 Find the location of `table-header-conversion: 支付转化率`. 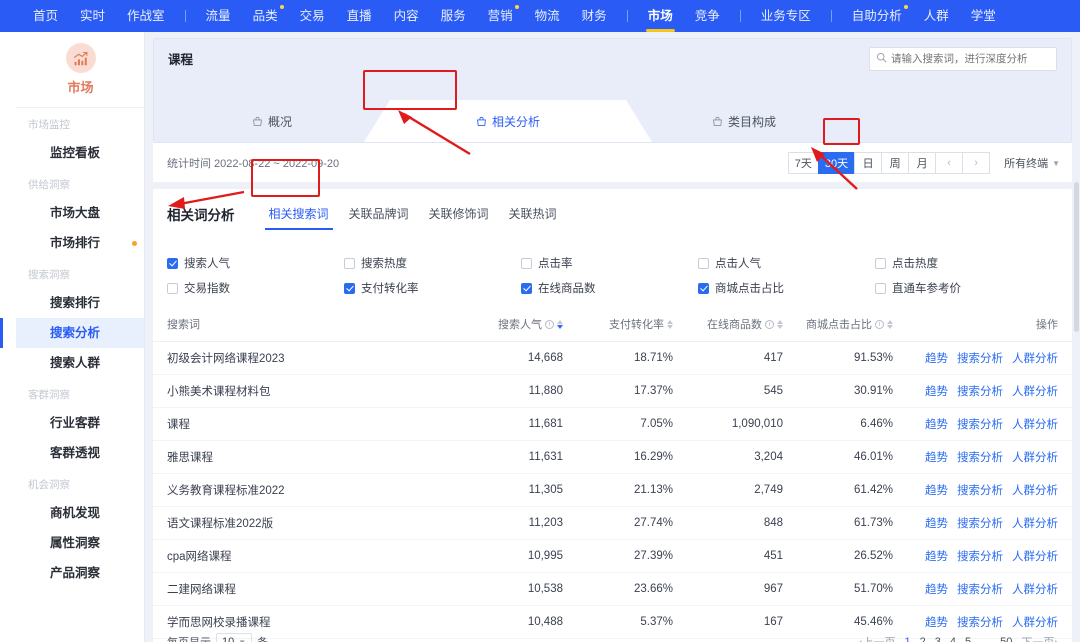

table-header-conversion: 支付转化率 is located at coordinates (618, 326).